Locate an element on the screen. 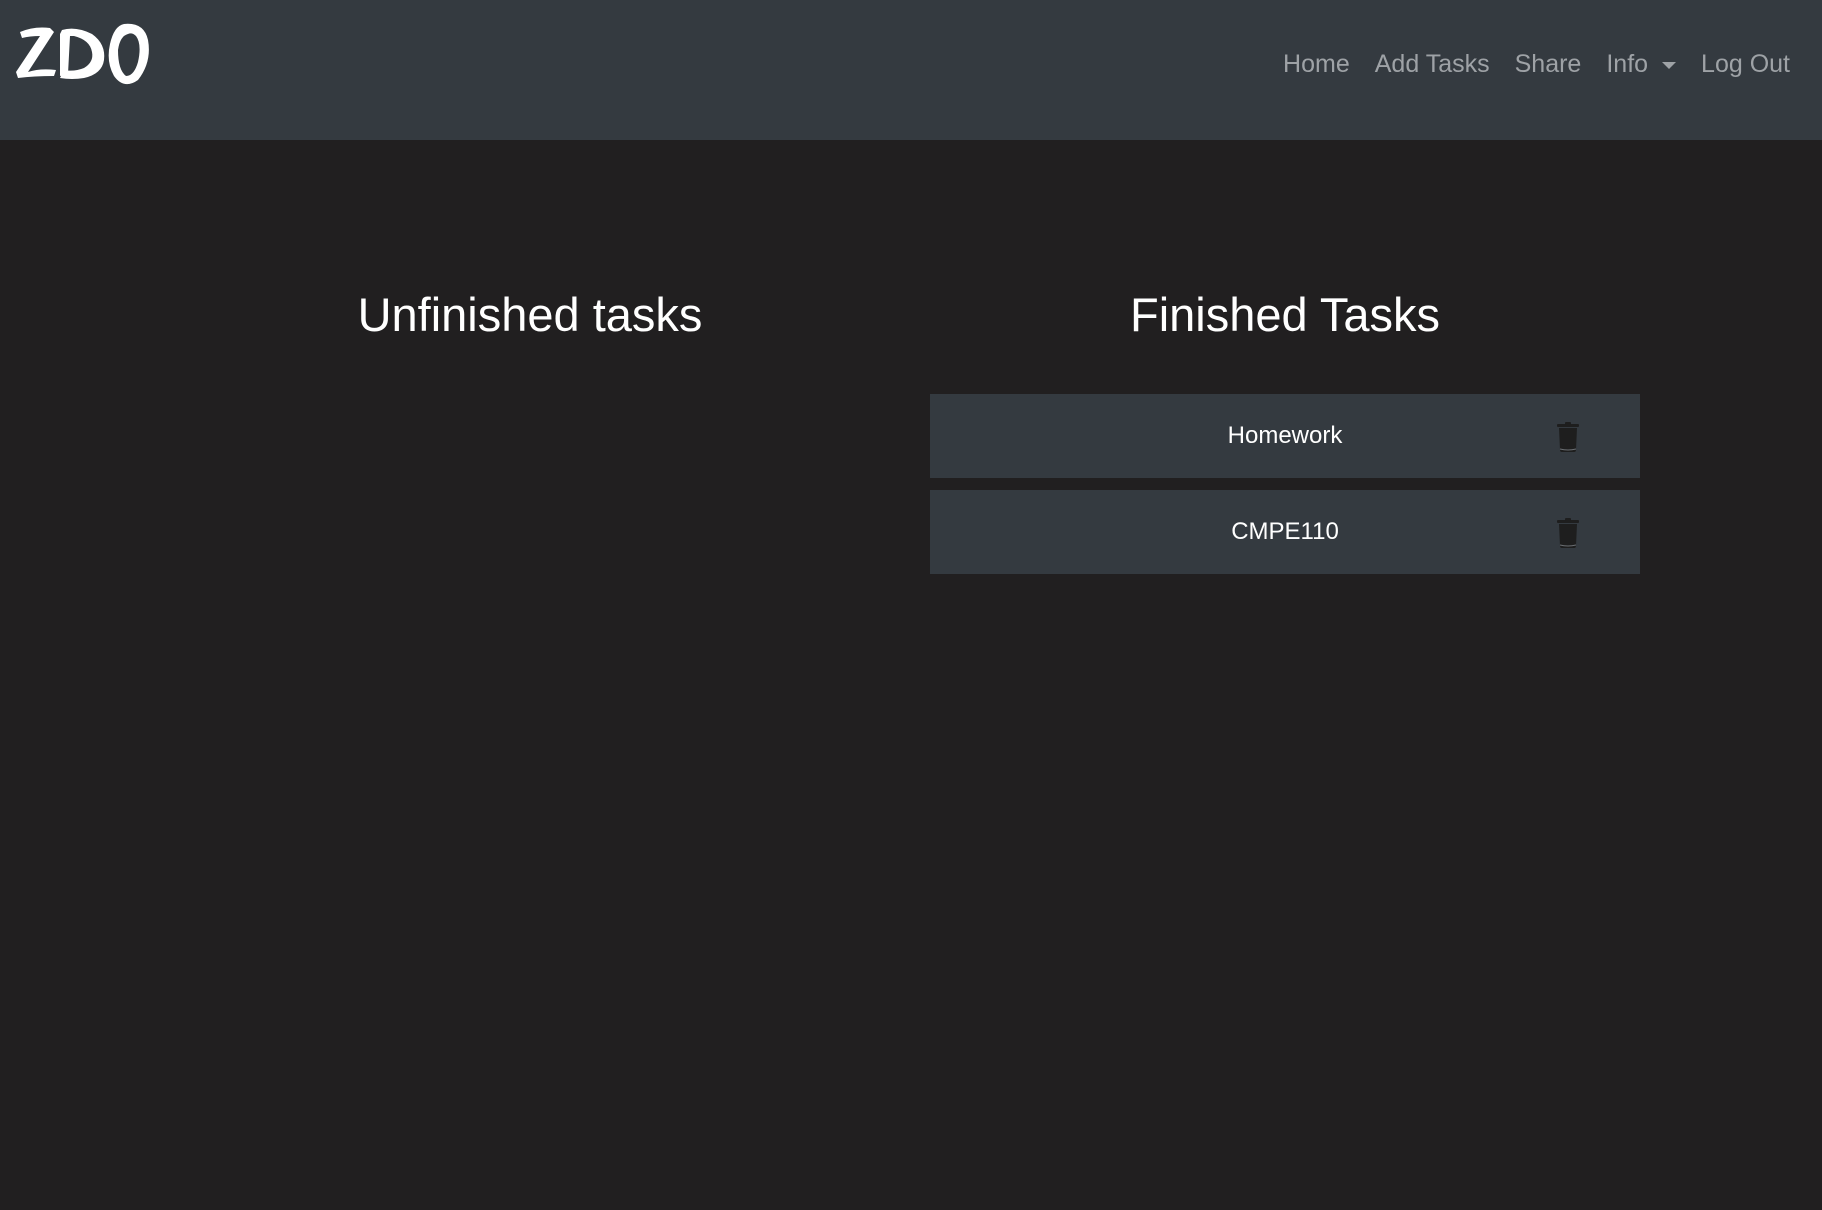 This screenshot has width=1822, height=1210. task-card: CMPE110 is located at coordinates (1285, 532).